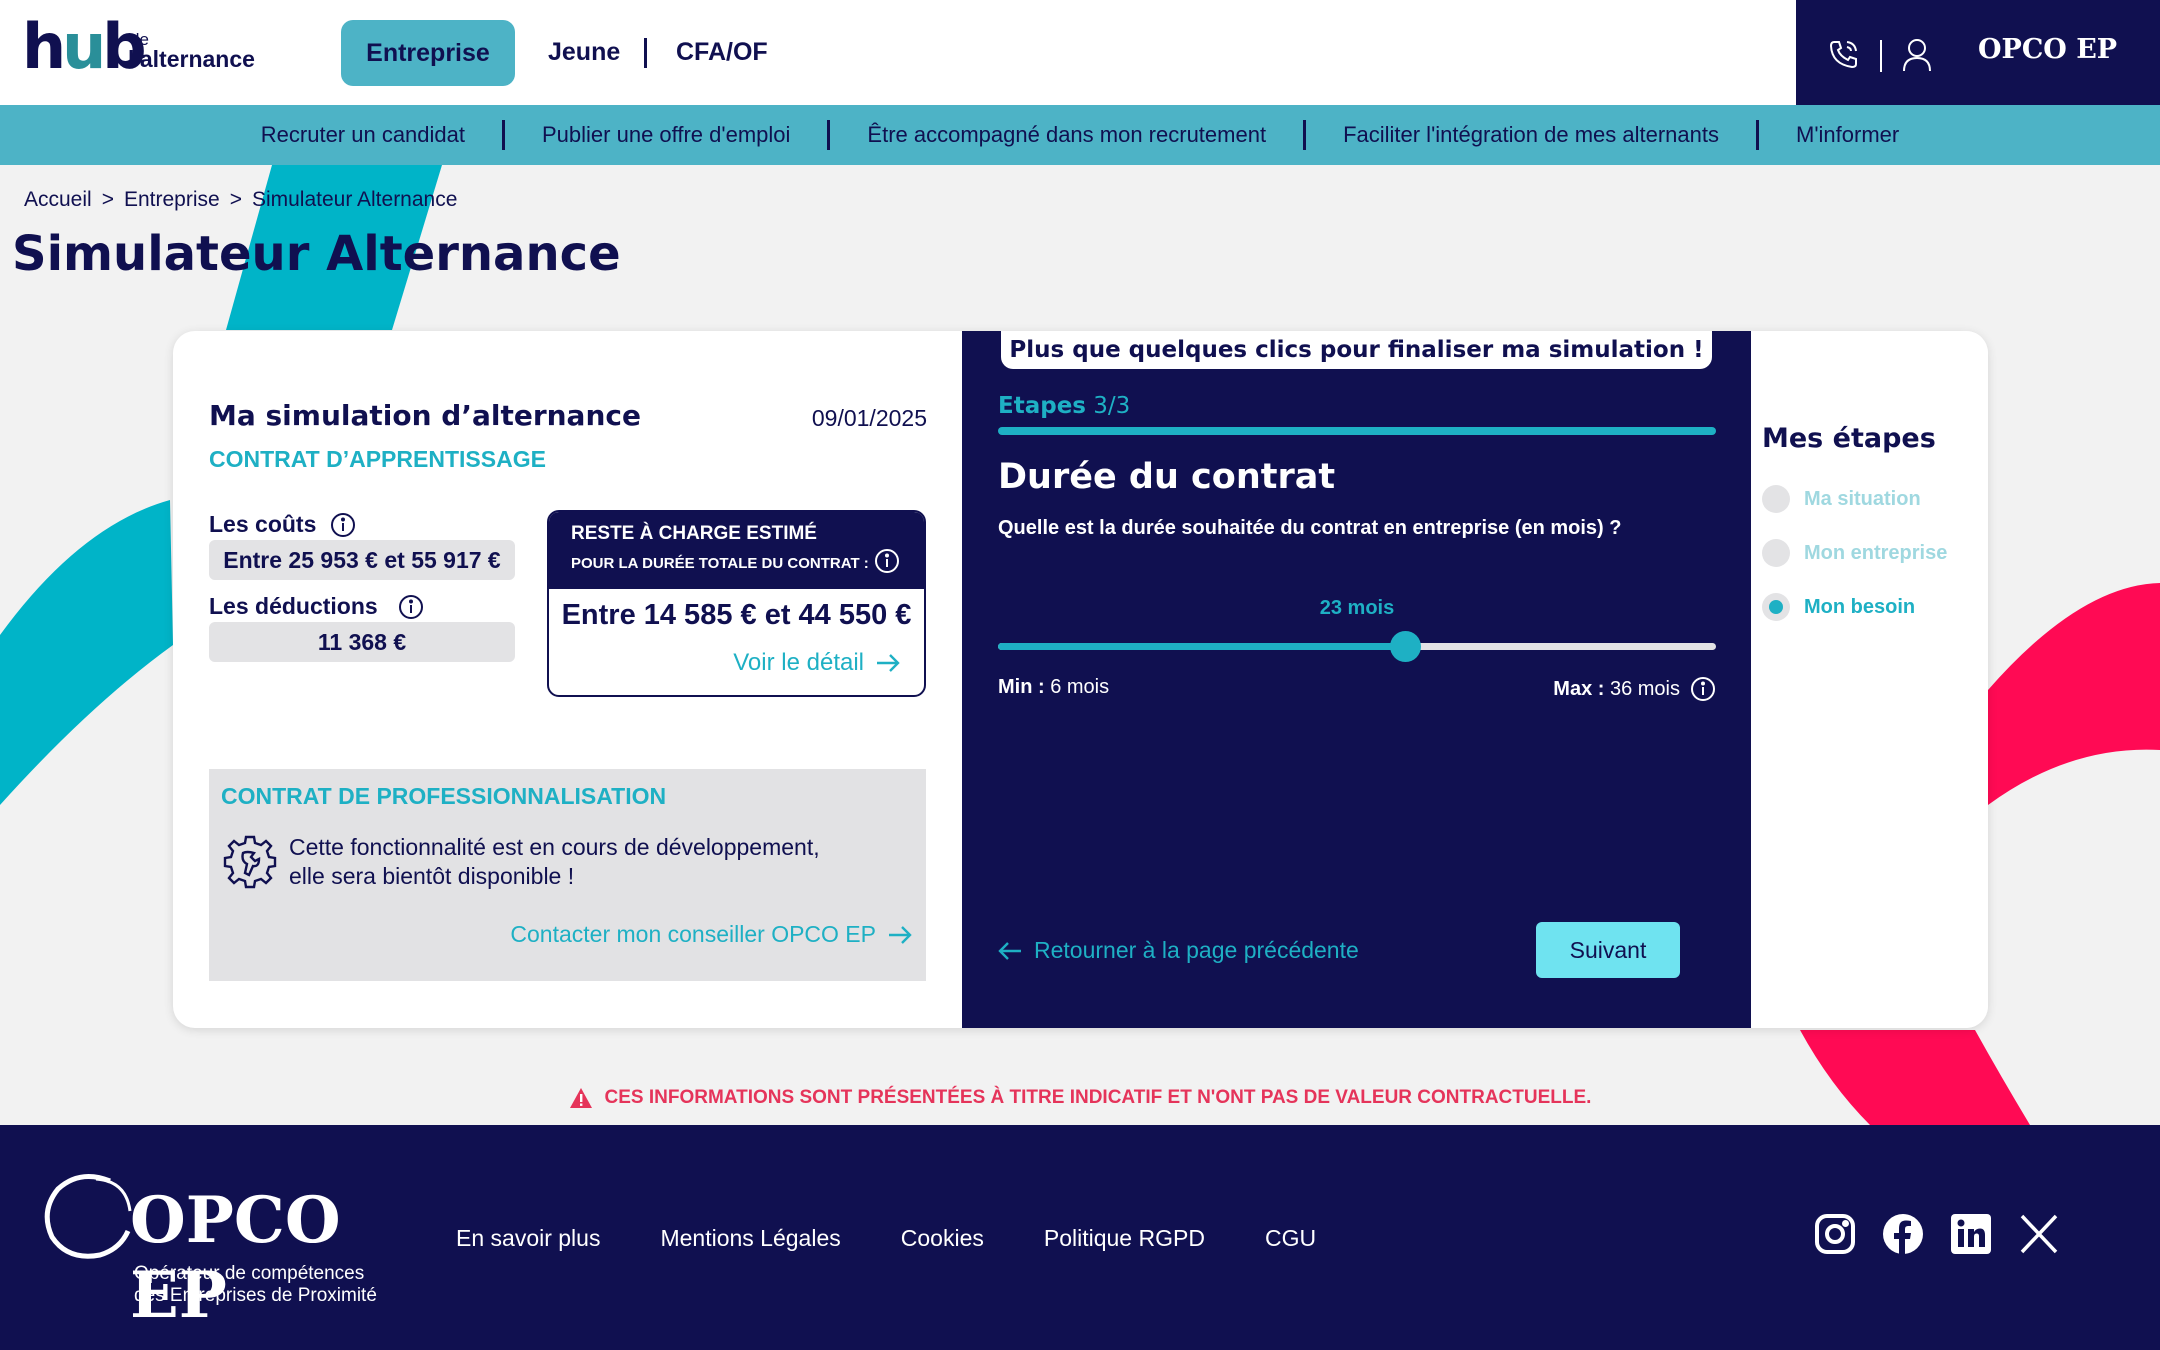 This screenshot has width=2160, height=1350. I want to click on header-right-panel: OPCO EP, so click(1978, 52).